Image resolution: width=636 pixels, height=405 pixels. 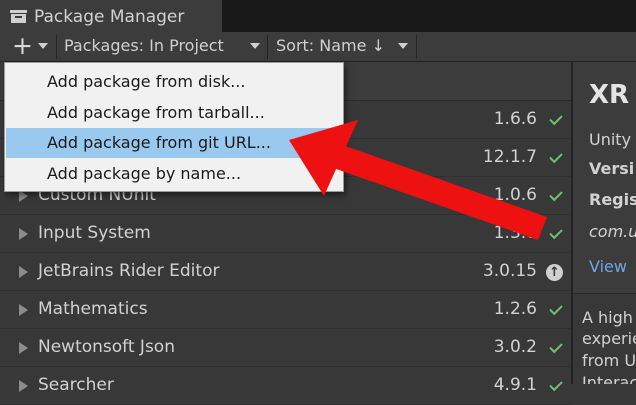 I want to click on package-id: com.u, so click(x=612, y=231).